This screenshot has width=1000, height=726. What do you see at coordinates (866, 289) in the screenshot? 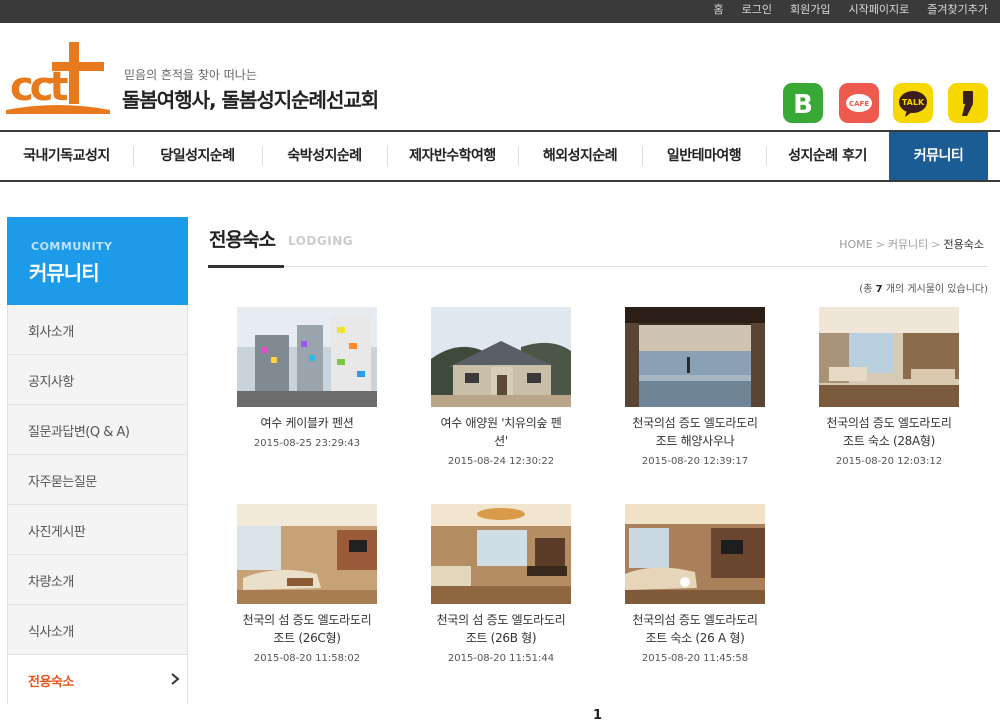
I see `post-count-prefix: (총` at bounding box center [866, 289].